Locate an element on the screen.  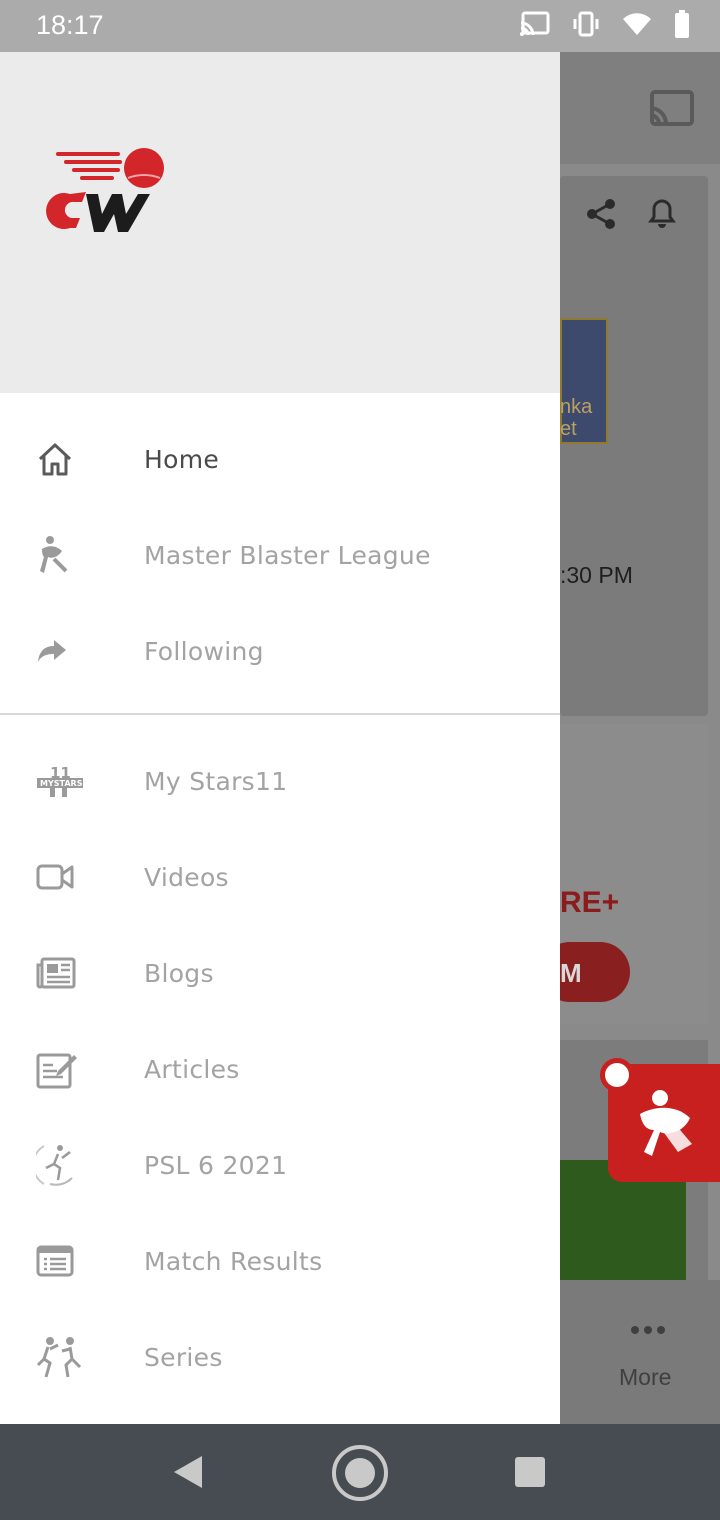
crest-text: nka et is located at coordinates (576, 418).